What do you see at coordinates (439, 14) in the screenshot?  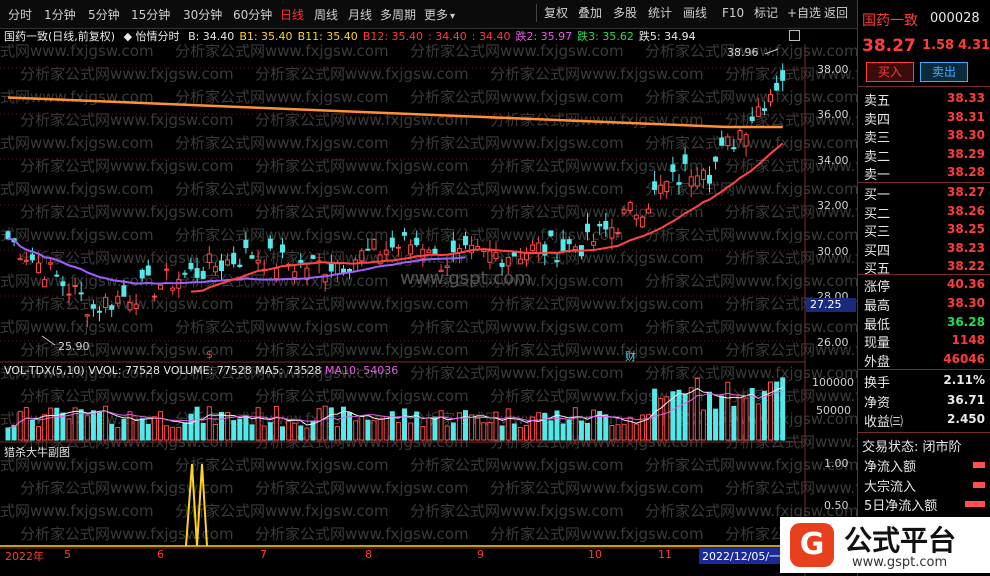 I see `period-tab-more: 更多 ▾` at bounding box center [439, 14].